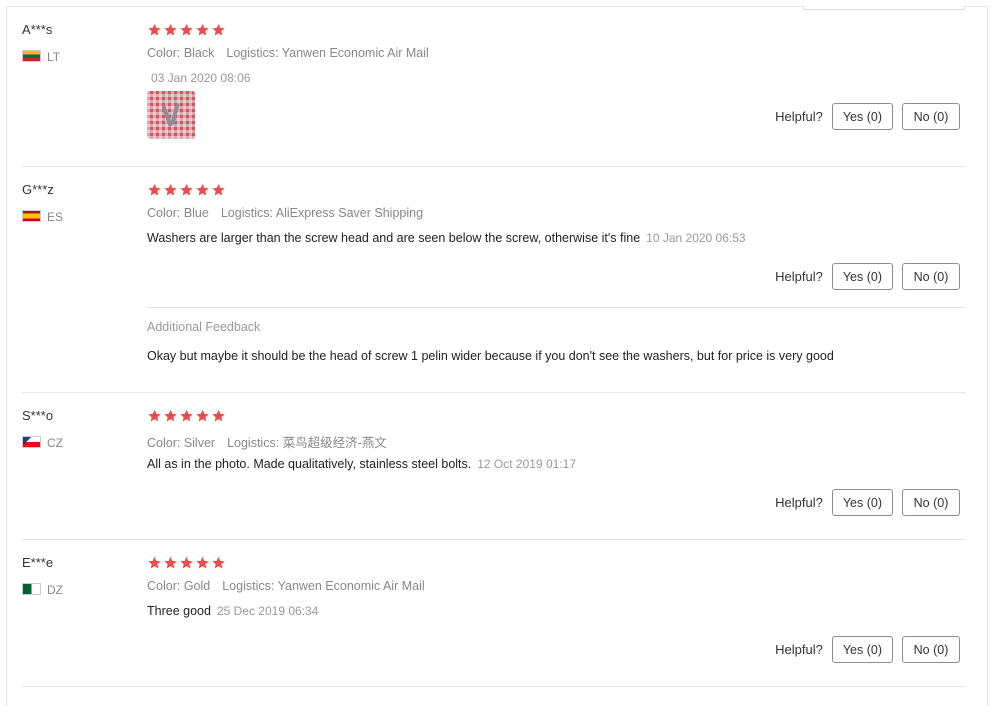  What do you see at coordinates (322, 213) in the screenshot?
I see `logistics-info: Logistics: AliExpress Saver Shipping` at bounding box center [322, 213].